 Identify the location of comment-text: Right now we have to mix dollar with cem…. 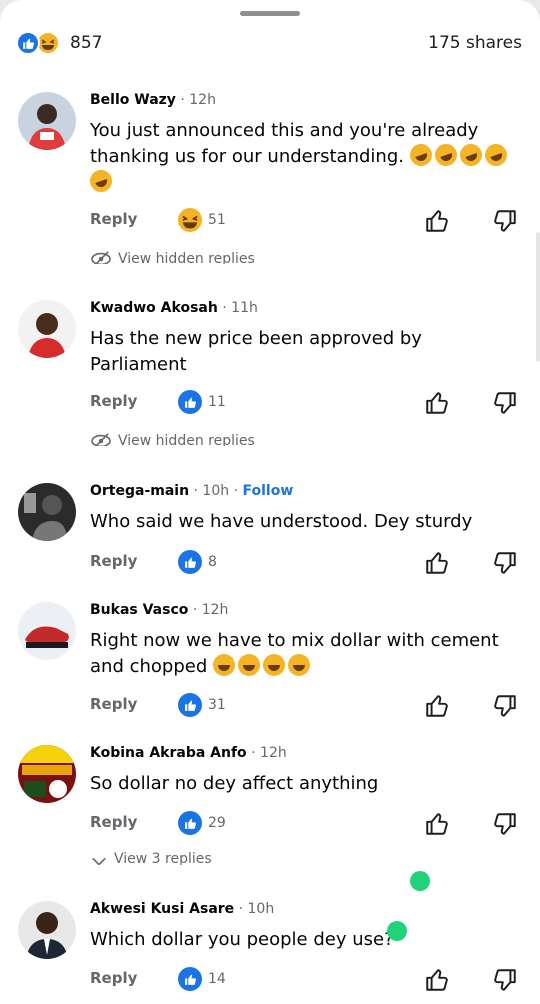
(300, 654).